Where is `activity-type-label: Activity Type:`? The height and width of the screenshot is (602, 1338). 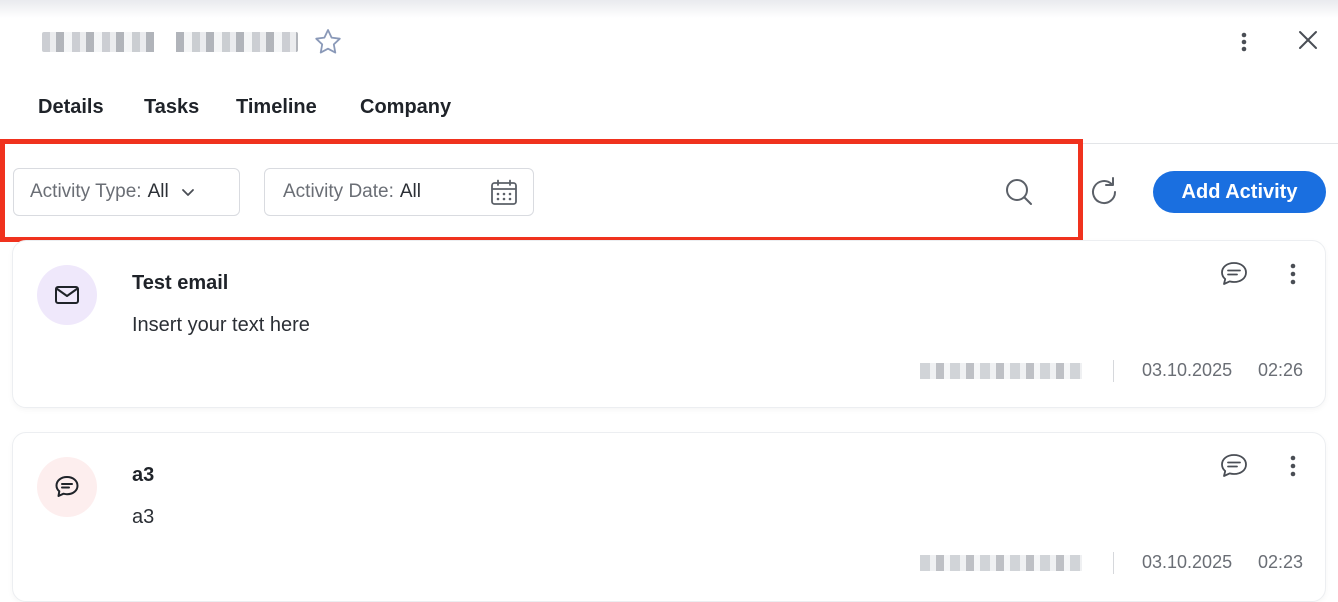
activity-type-label: Activity Type: is located at coordinates (86, 191).